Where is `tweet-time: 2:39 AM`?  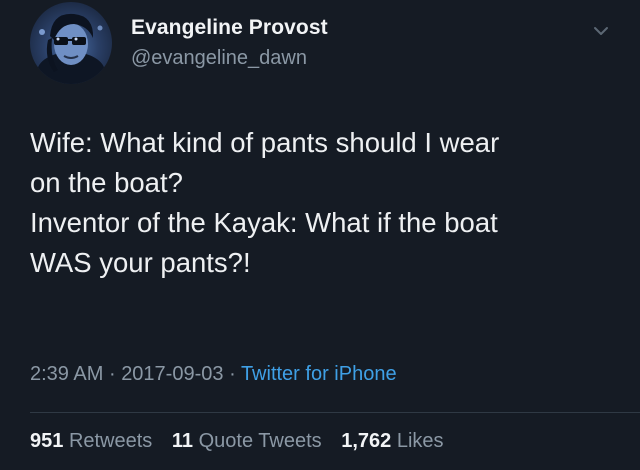 tweet-time: 2:39 AM is located at coordinates (66, 374).